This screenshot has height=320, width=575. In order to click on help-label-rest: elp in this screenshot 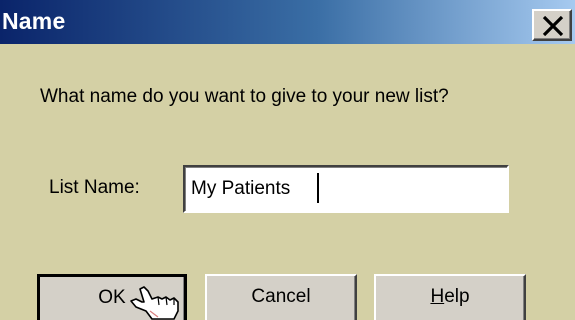, I will do `click(457, 296)`.